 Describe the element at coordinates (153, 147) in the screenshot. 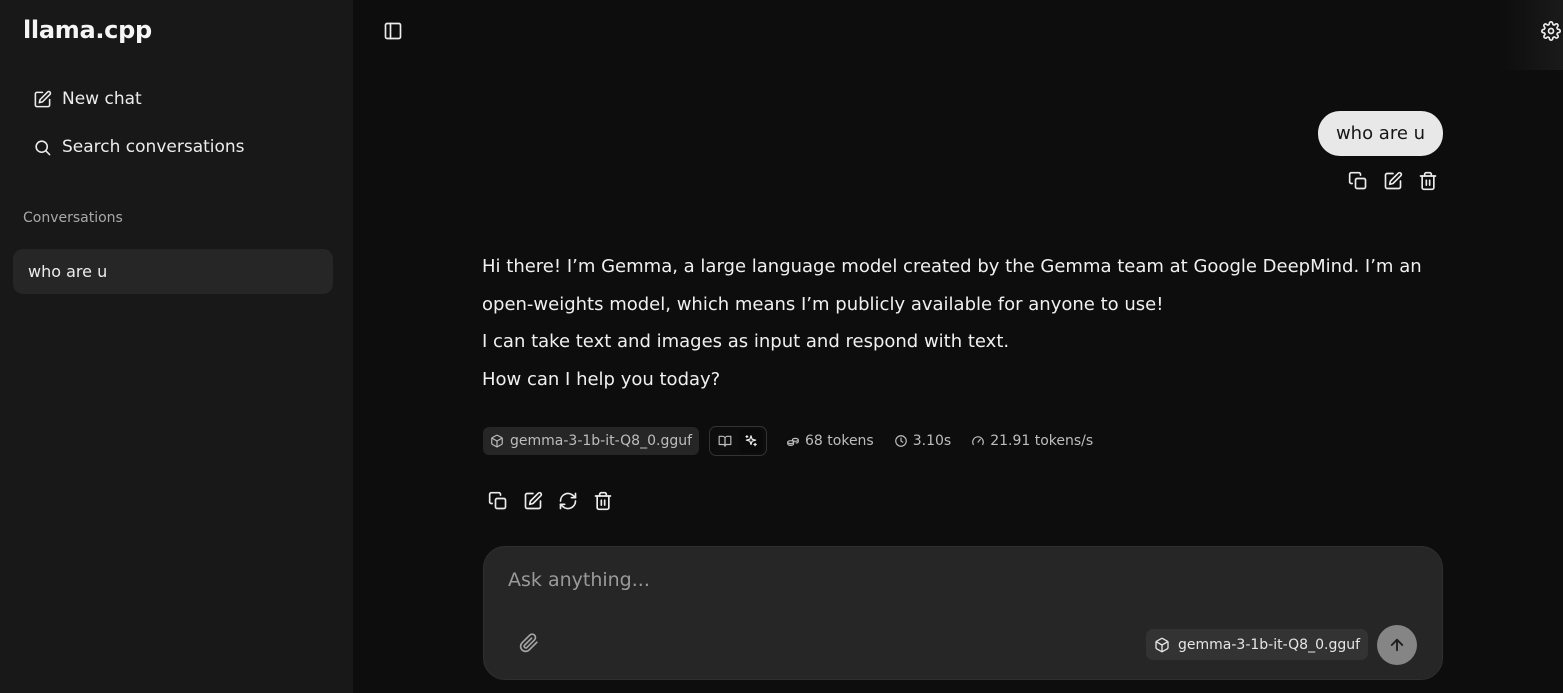

I see `search-conversations-label: Search conversations` at that location.